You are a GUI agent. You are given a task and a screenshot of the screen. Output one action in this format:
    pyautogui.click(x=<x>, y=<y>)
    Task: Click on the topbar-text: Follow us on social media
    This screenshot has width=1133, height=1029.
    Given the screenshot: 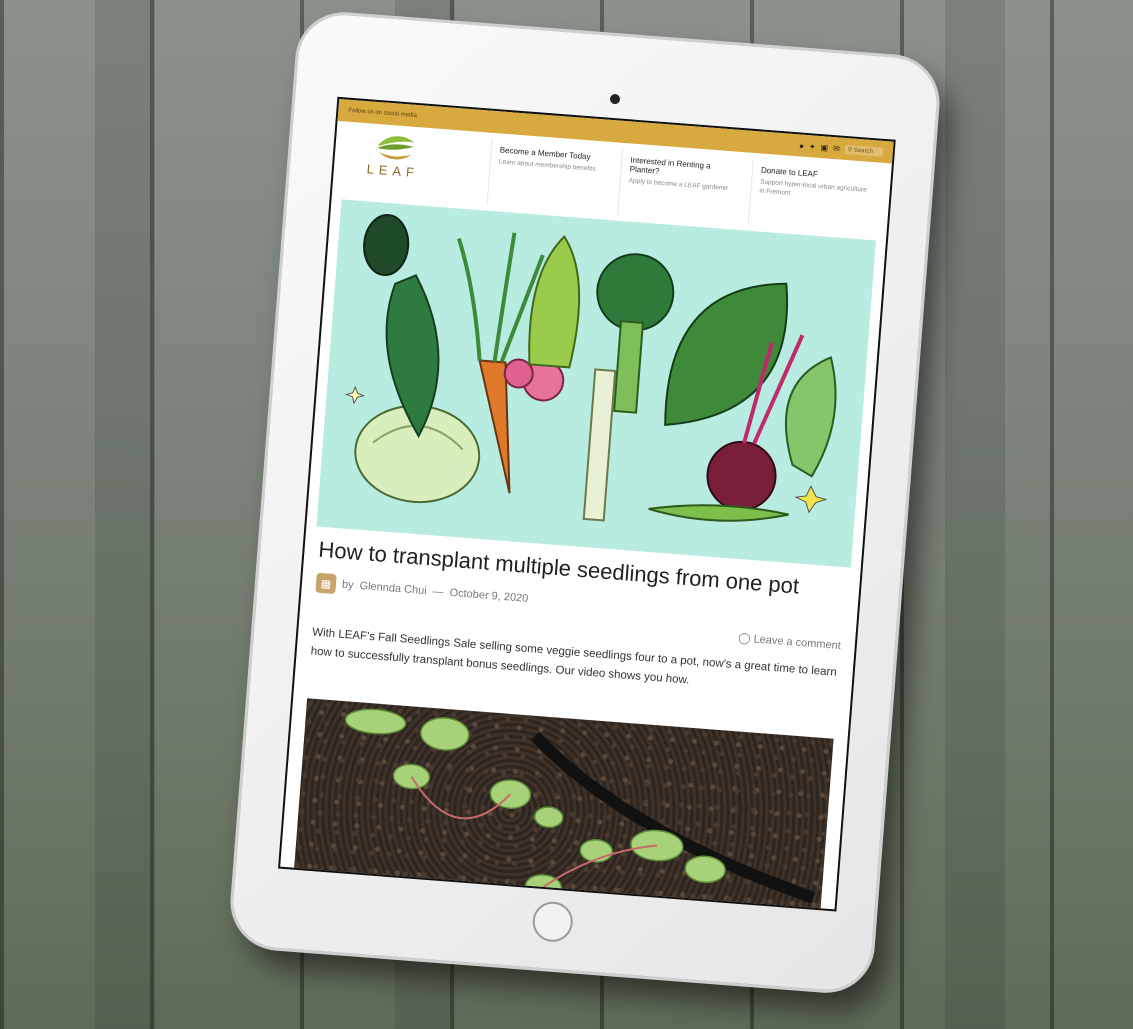 What is the action you would take?
    pyautogui.click(x=383, y=113)
    